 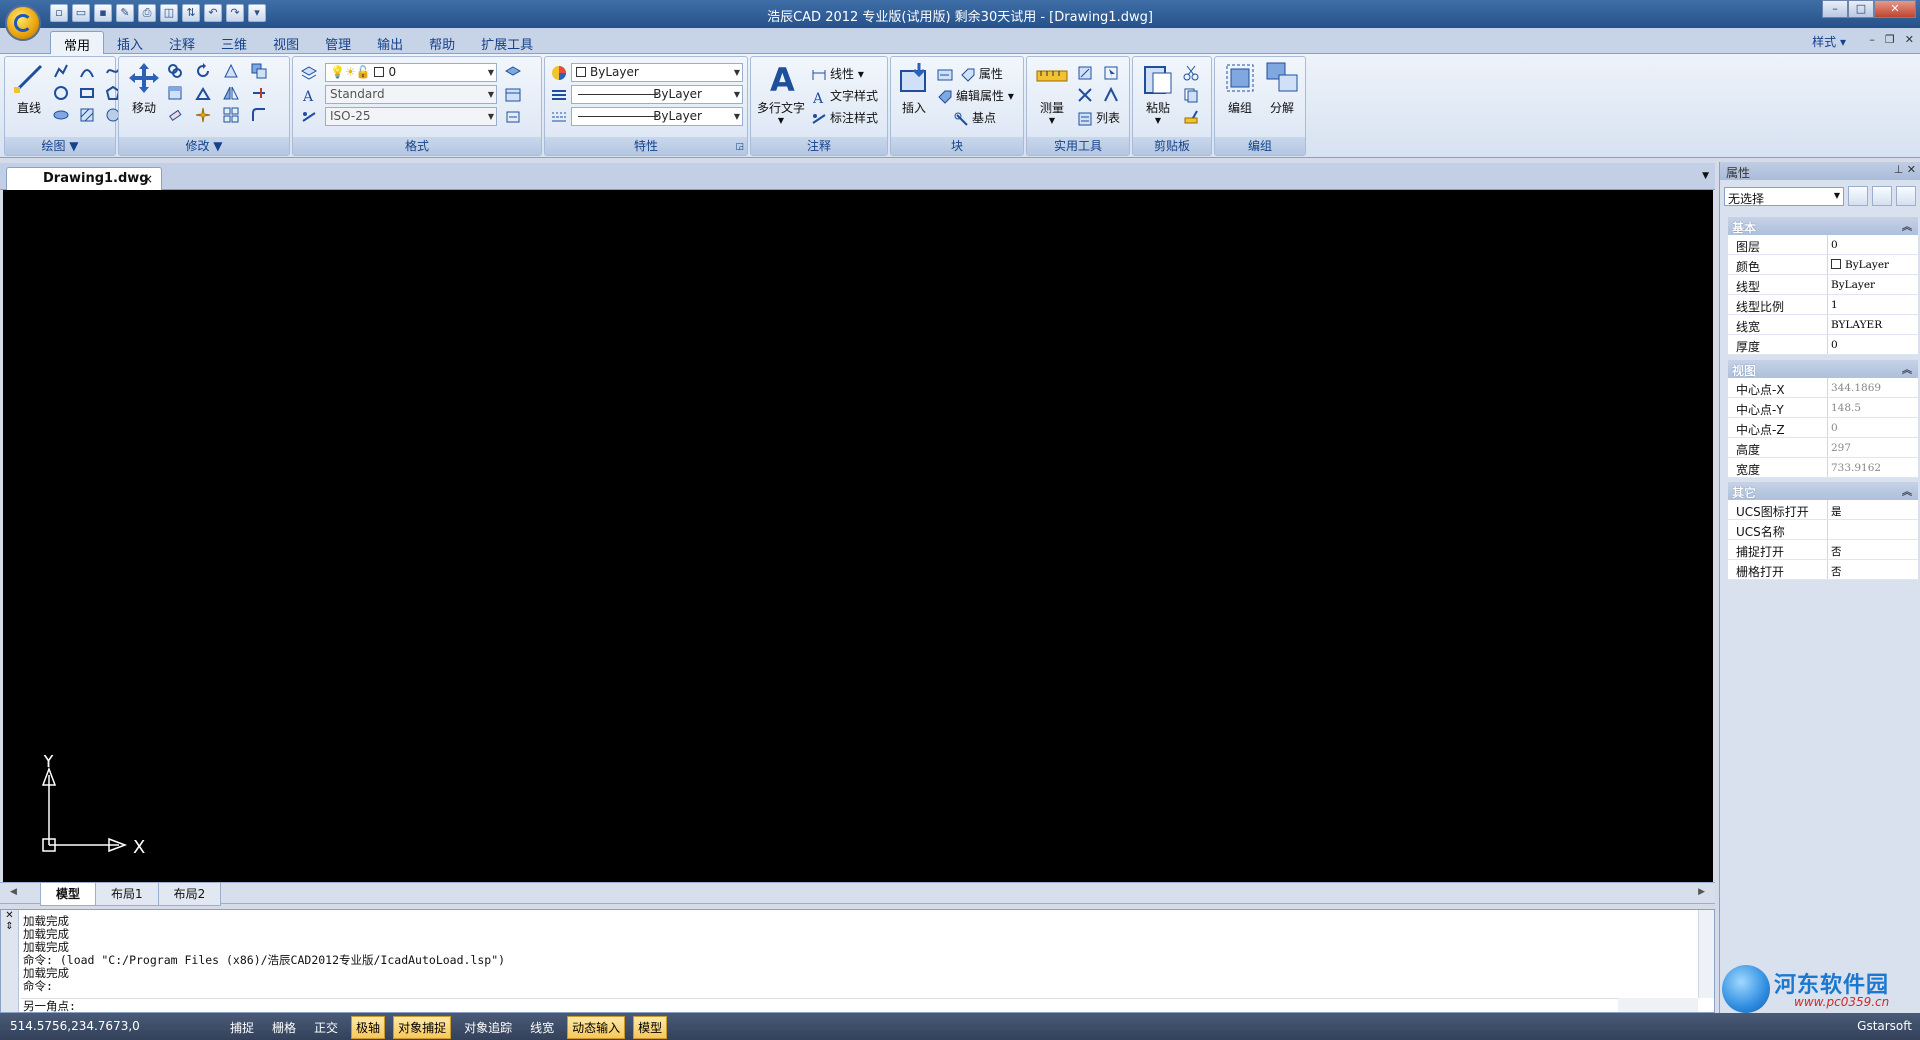 What do you see at coordinates (970, 74) in the screenshot?
I see `define-attribute-button: 属性` at bounding box center [970, 74].